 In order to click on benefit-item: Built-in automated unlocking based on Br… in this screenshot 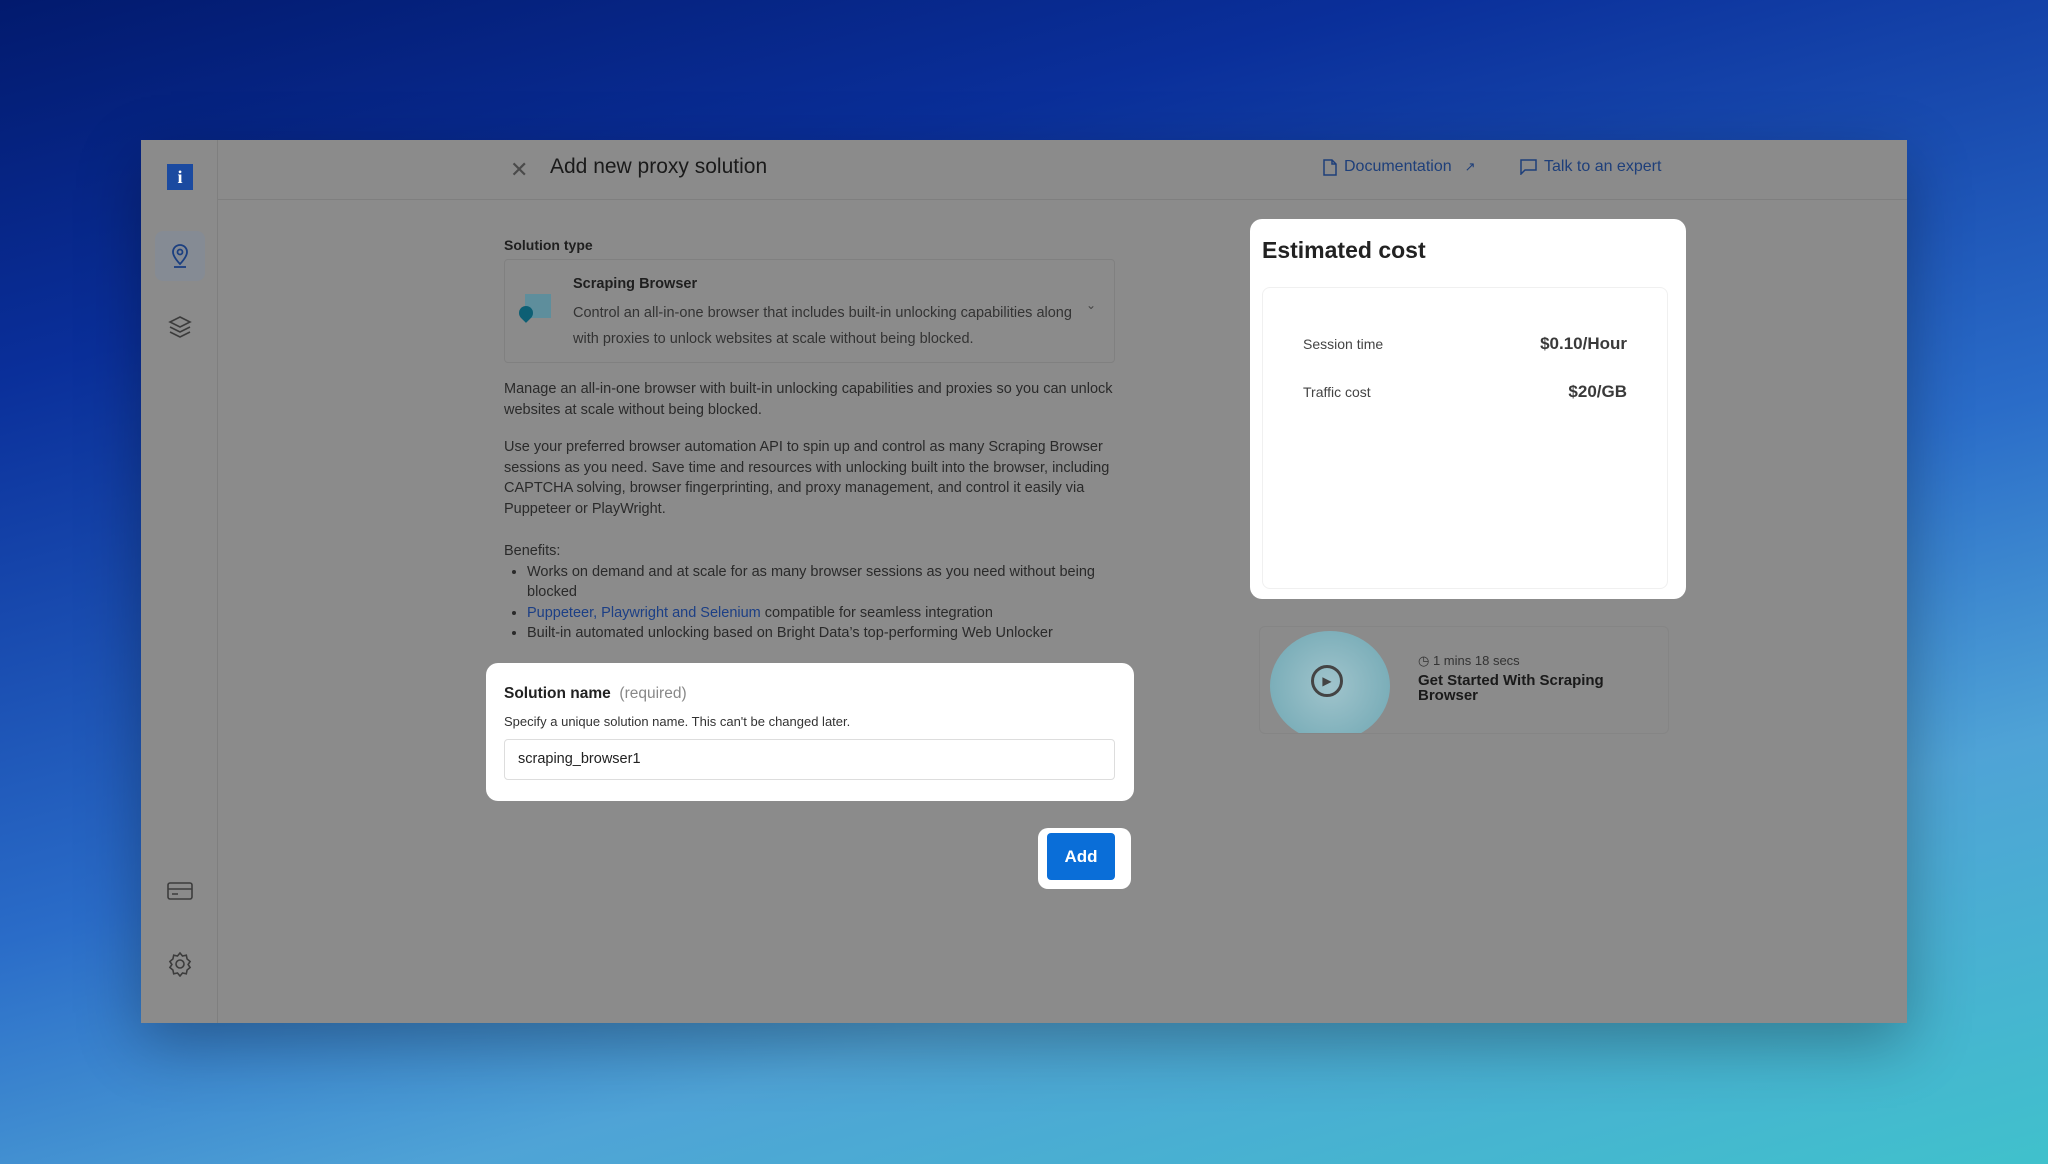, I will do `click(830, 633)`.